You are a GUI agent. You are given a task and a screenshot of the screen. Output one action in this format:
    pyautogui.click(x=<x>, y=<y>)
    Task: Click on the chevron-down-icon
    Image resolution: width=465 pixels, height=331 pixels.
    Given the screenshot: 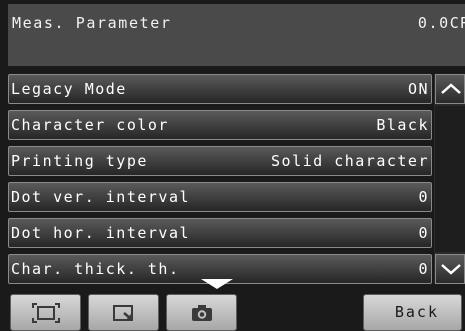 What is the action you would take?
    pyautogui.click(x=451, y=269)
    